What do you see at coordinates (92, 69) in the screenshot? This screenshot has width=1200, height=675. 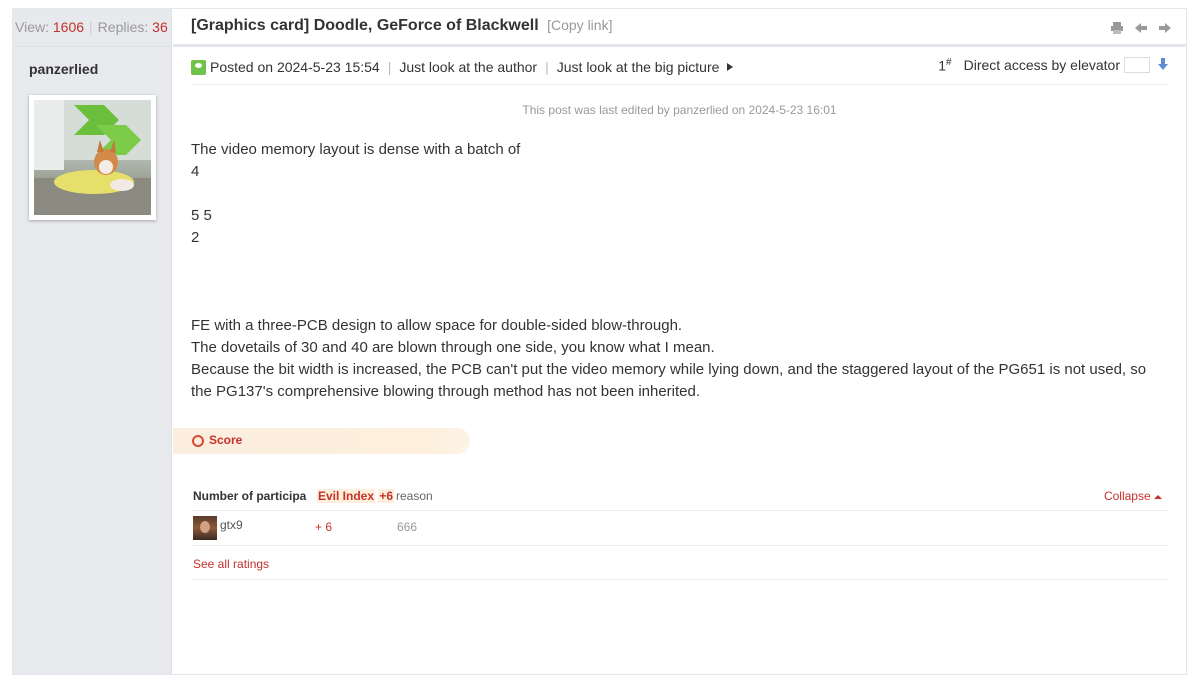 I see `author-name: panzerlied` at bounding box center [92, 69].